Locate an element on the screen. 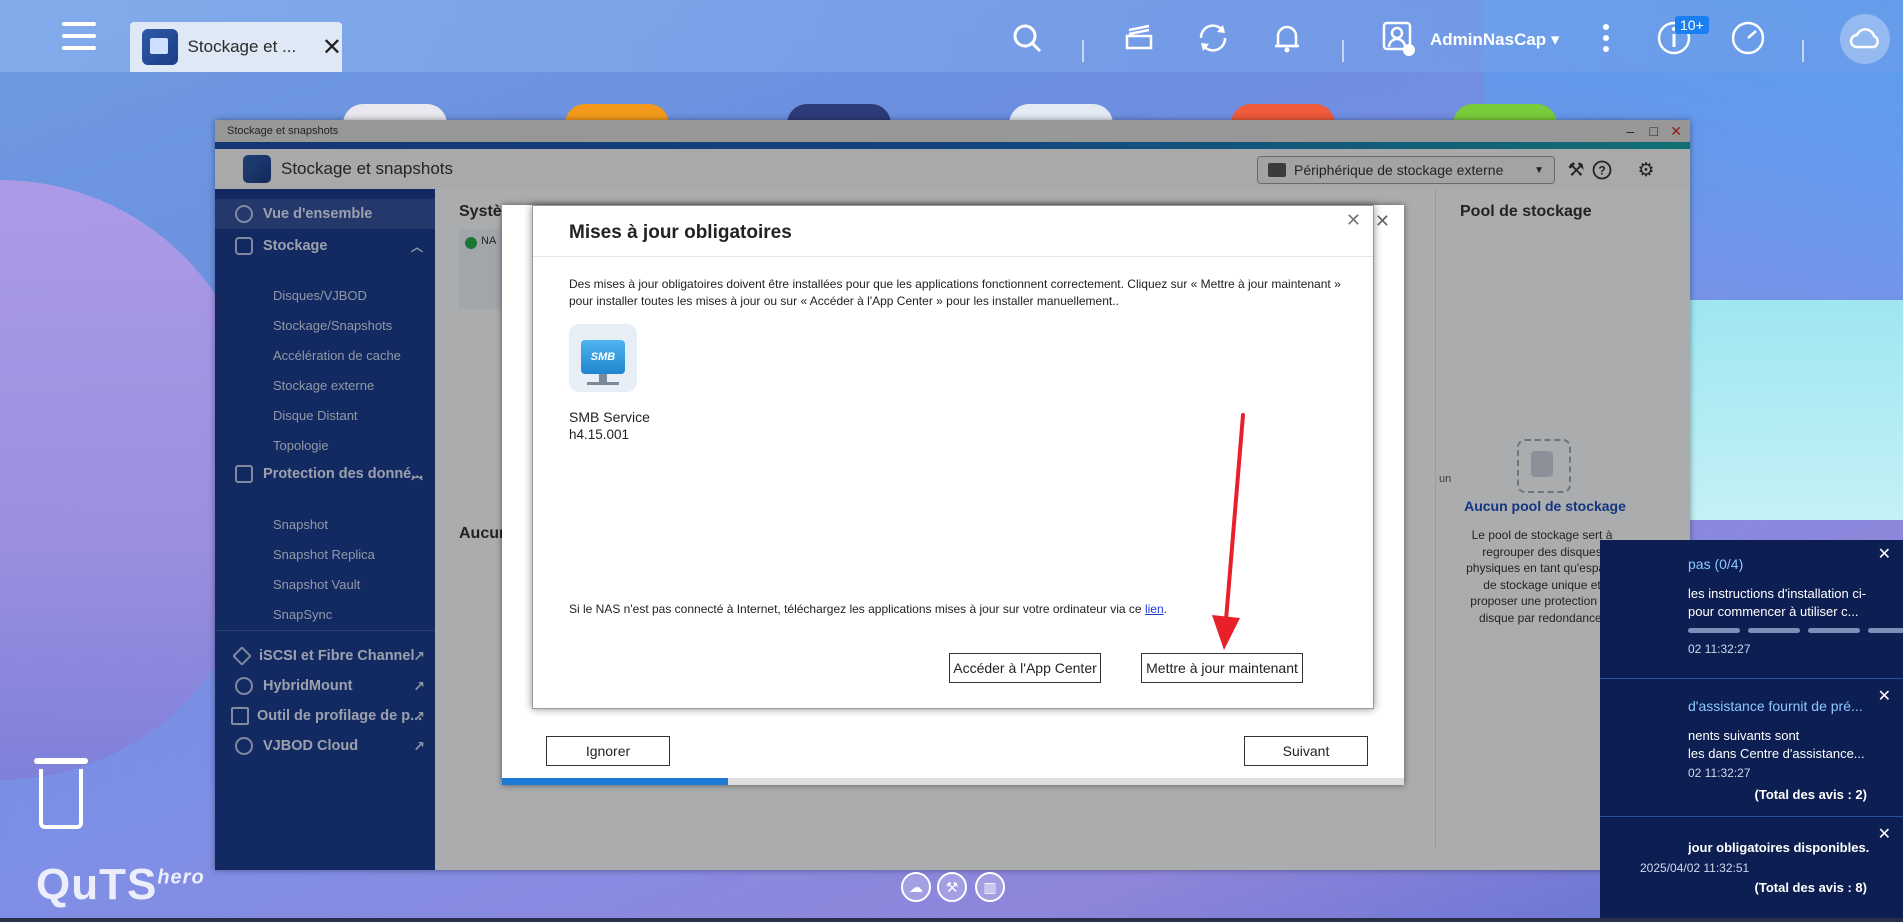  app-center-button: Accéder à l'App Center is located at coordinates (1025, 668).